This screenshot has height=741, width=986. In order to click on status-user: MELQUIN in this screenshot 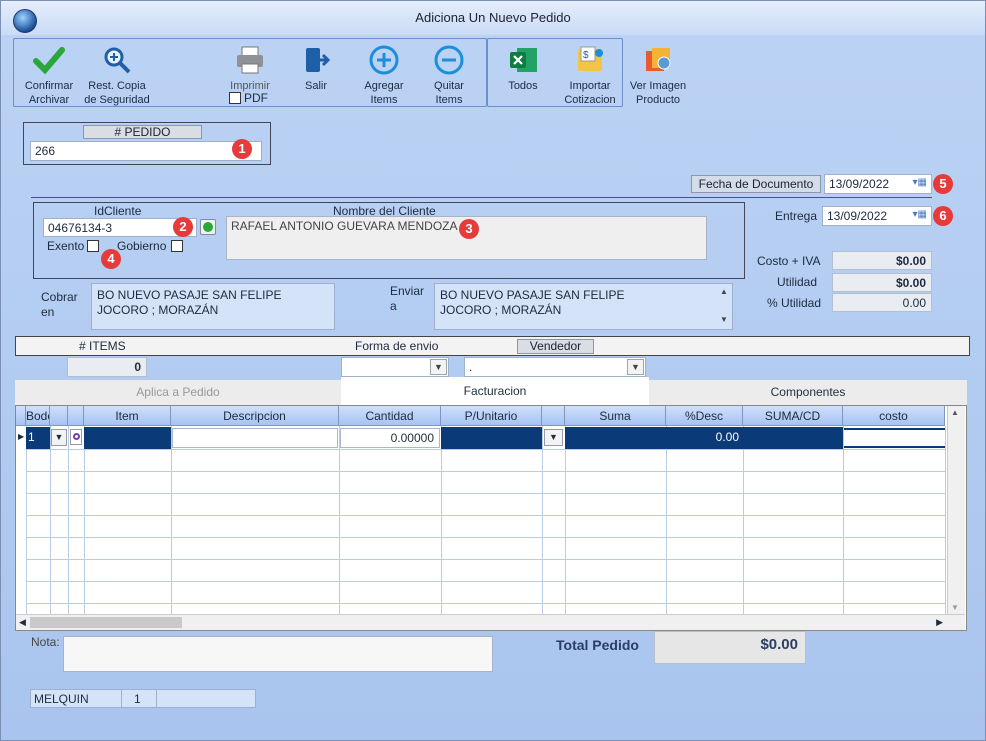, I will do `click(61, 699)`.